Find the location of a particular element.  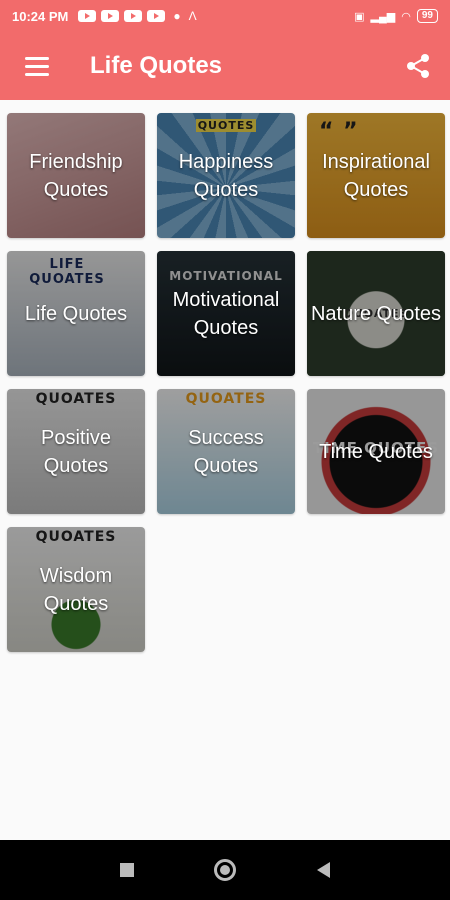

category-label: Nature Quotes is located at coordinates (376, 313).